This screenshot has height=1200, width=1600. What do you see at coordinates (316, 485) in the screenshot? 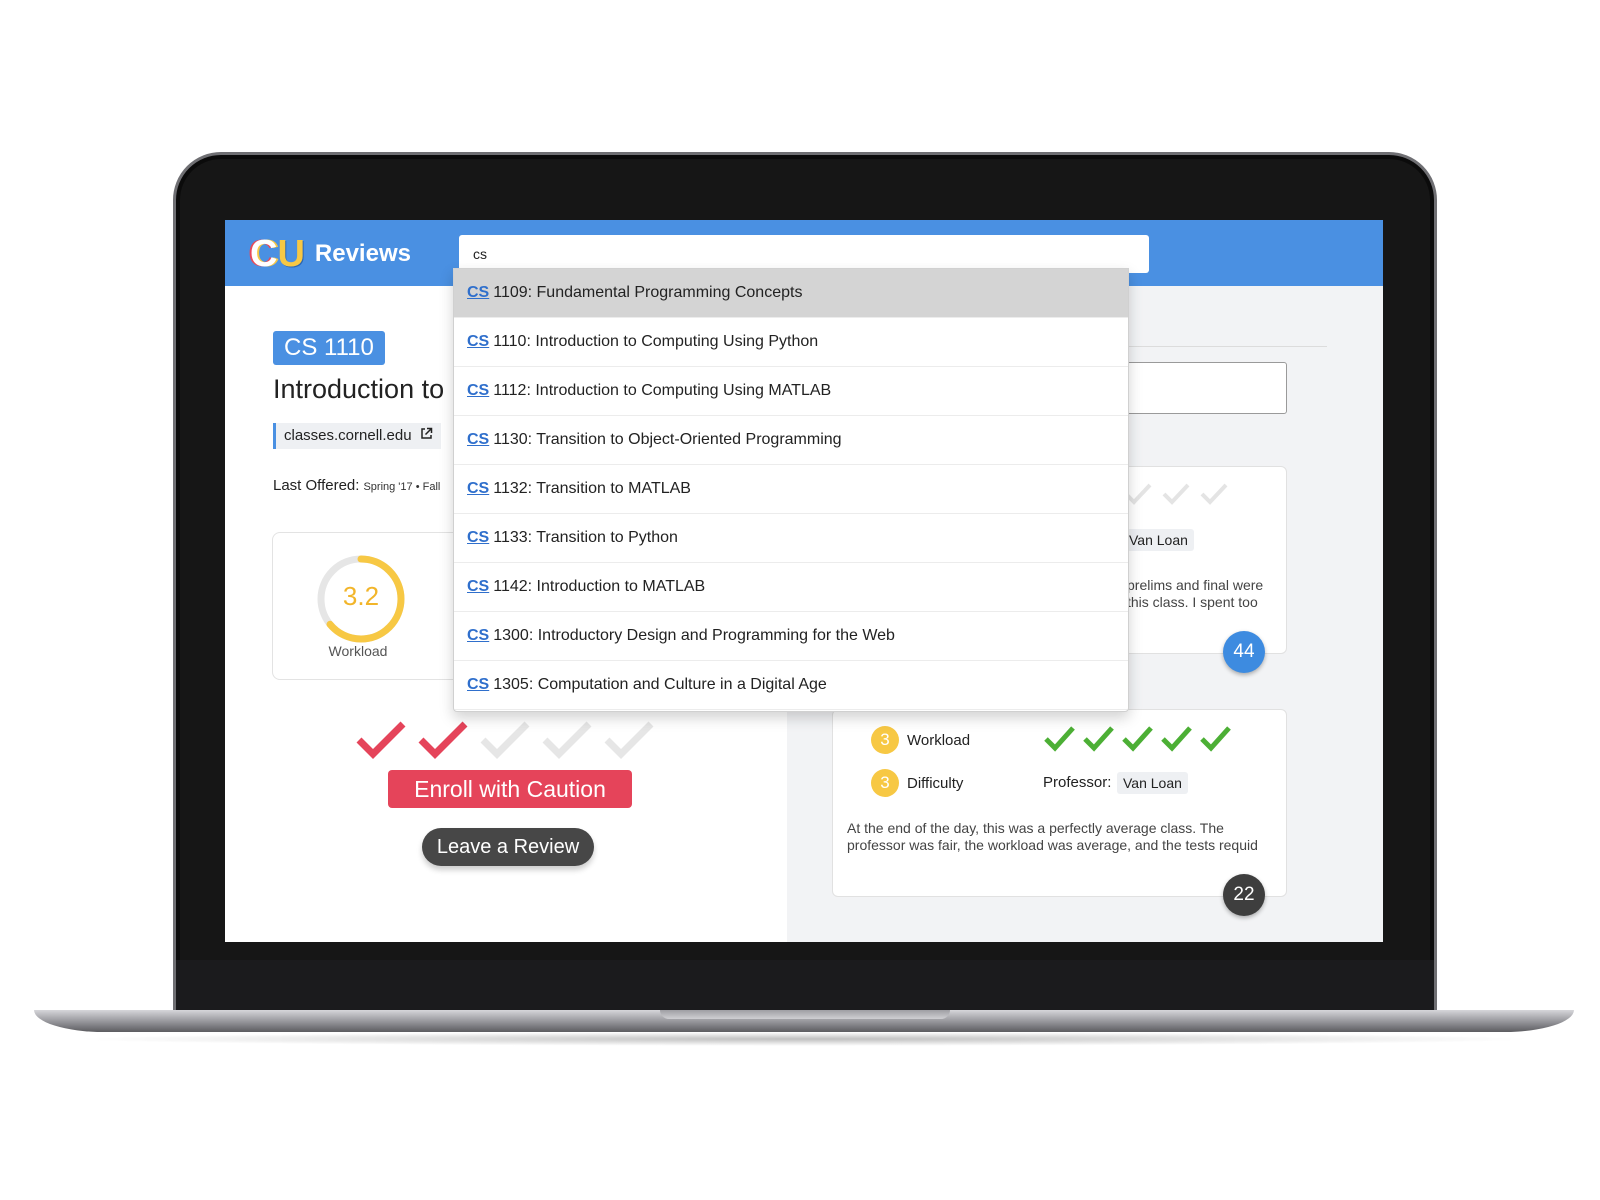
I see `last-offered-label: Last Offered:` at bounding box center [316, 485].